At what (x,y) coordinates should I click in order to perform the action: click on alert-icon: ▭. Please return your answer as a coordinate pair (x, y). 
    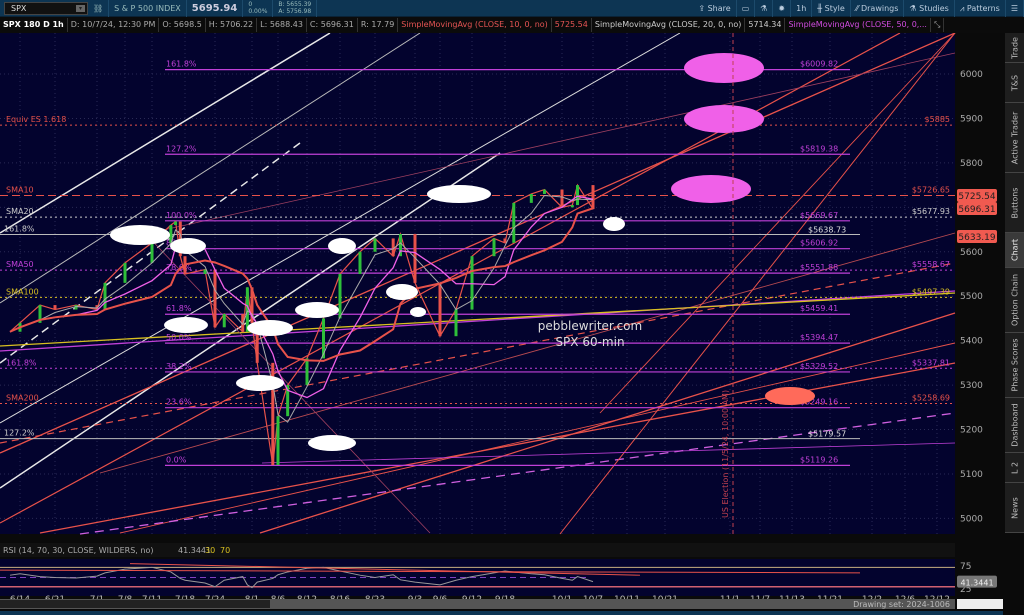
    Looking at the image, I should click on (746, 8).